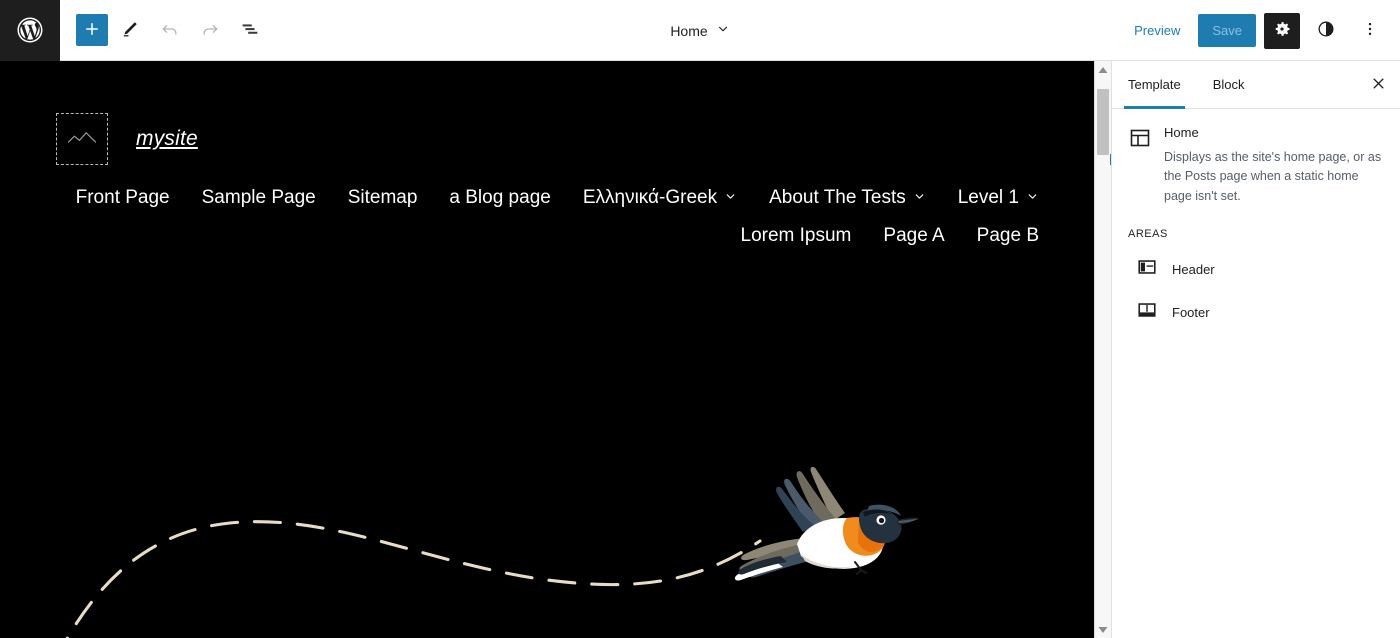 Image resolution: width=1400 pixels, height=638 pixels. Describe the element at coordinates (167, 139) in the screenshot. I see `site-title: mysite` at that location.